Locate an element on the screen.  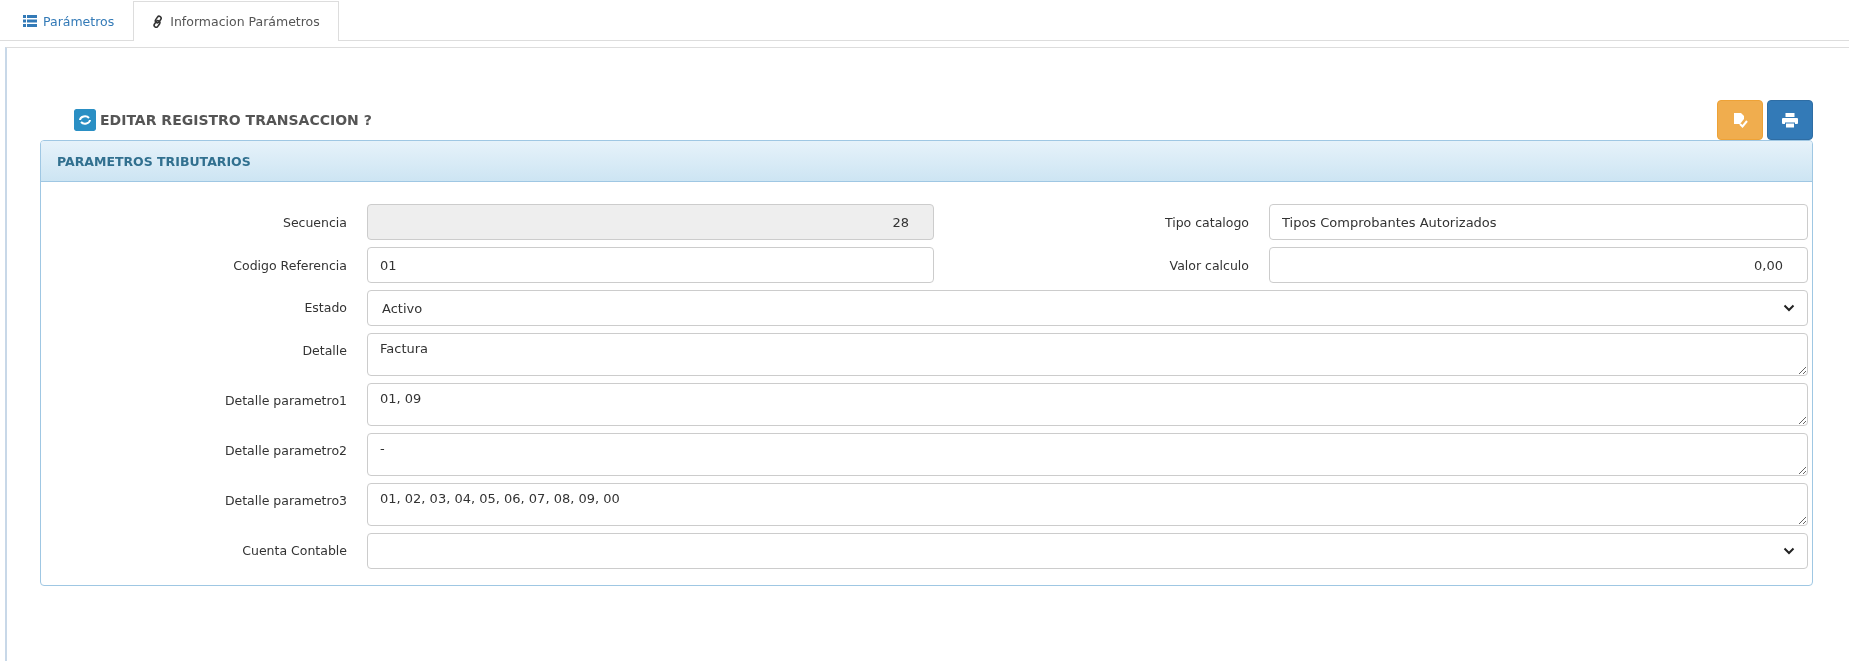
field-label: Valor calculo is located at coordinates (1208, 265).